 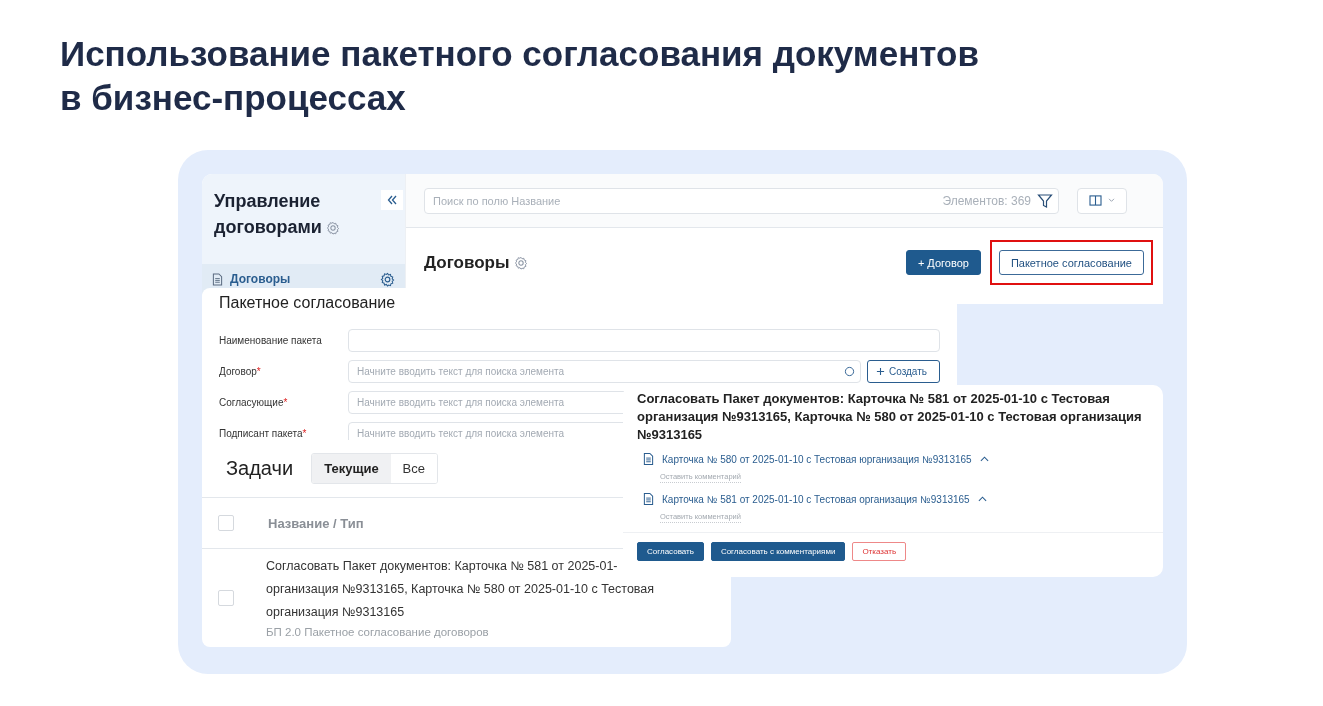 I want to click on double-chevron-left-icon, so click(x=392, y=200).